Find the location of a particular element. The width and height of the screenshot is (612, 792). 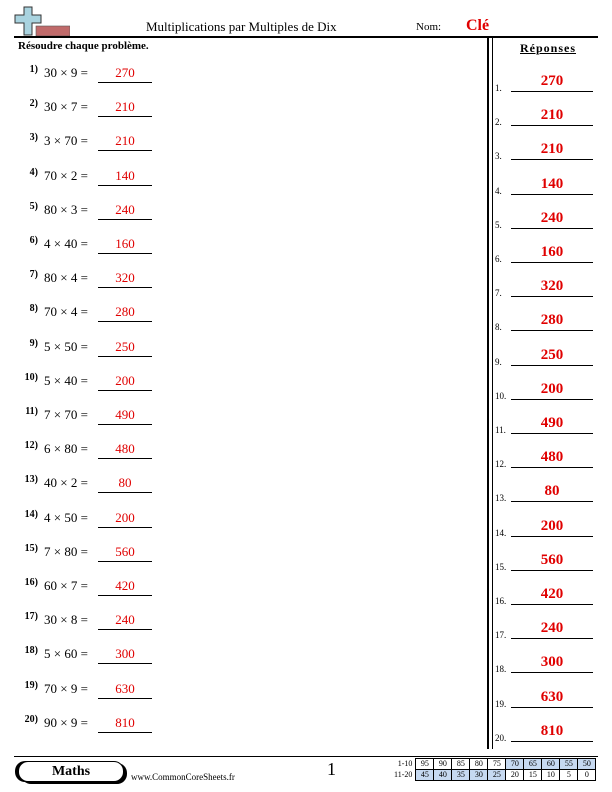

answer-blank: 80 is located at coordinates (125, 484).